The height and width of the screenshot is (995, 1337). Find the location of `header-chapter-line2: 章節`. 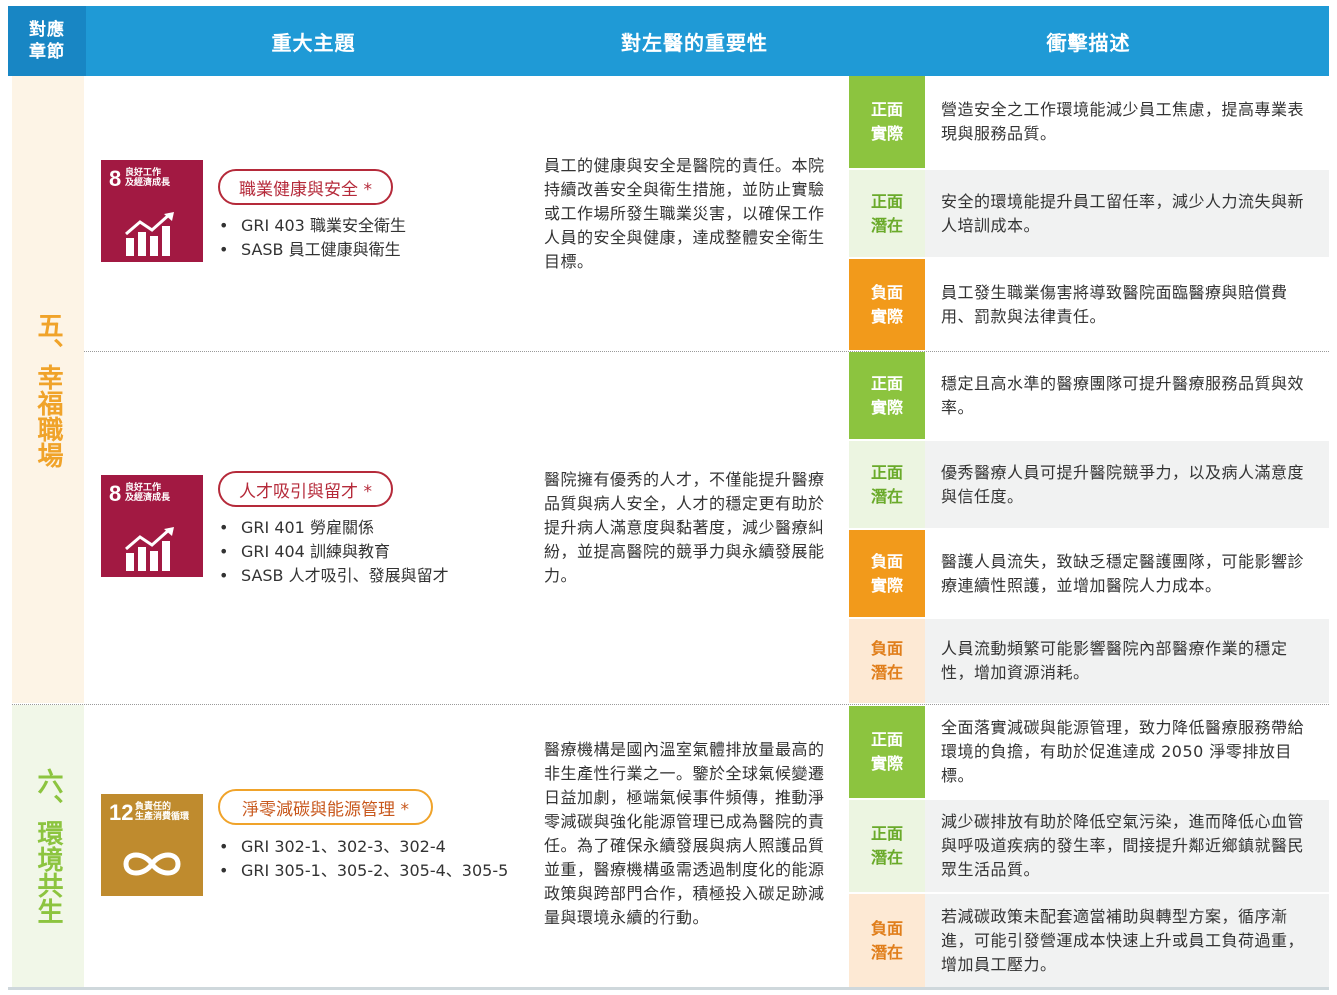

header-chapter-line2: 章節 is located at coordinates (47, 52).